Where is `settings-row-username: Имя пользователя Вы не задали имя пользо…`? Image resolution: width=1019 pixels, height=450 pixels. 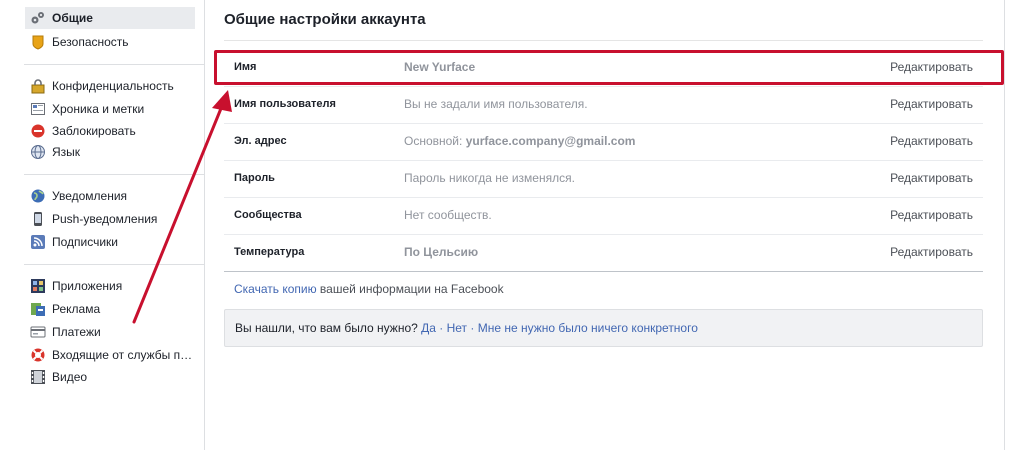 settings-row-username: Имя пользователя Вы не задали имя пользо… is located at coordinates (603, 105).